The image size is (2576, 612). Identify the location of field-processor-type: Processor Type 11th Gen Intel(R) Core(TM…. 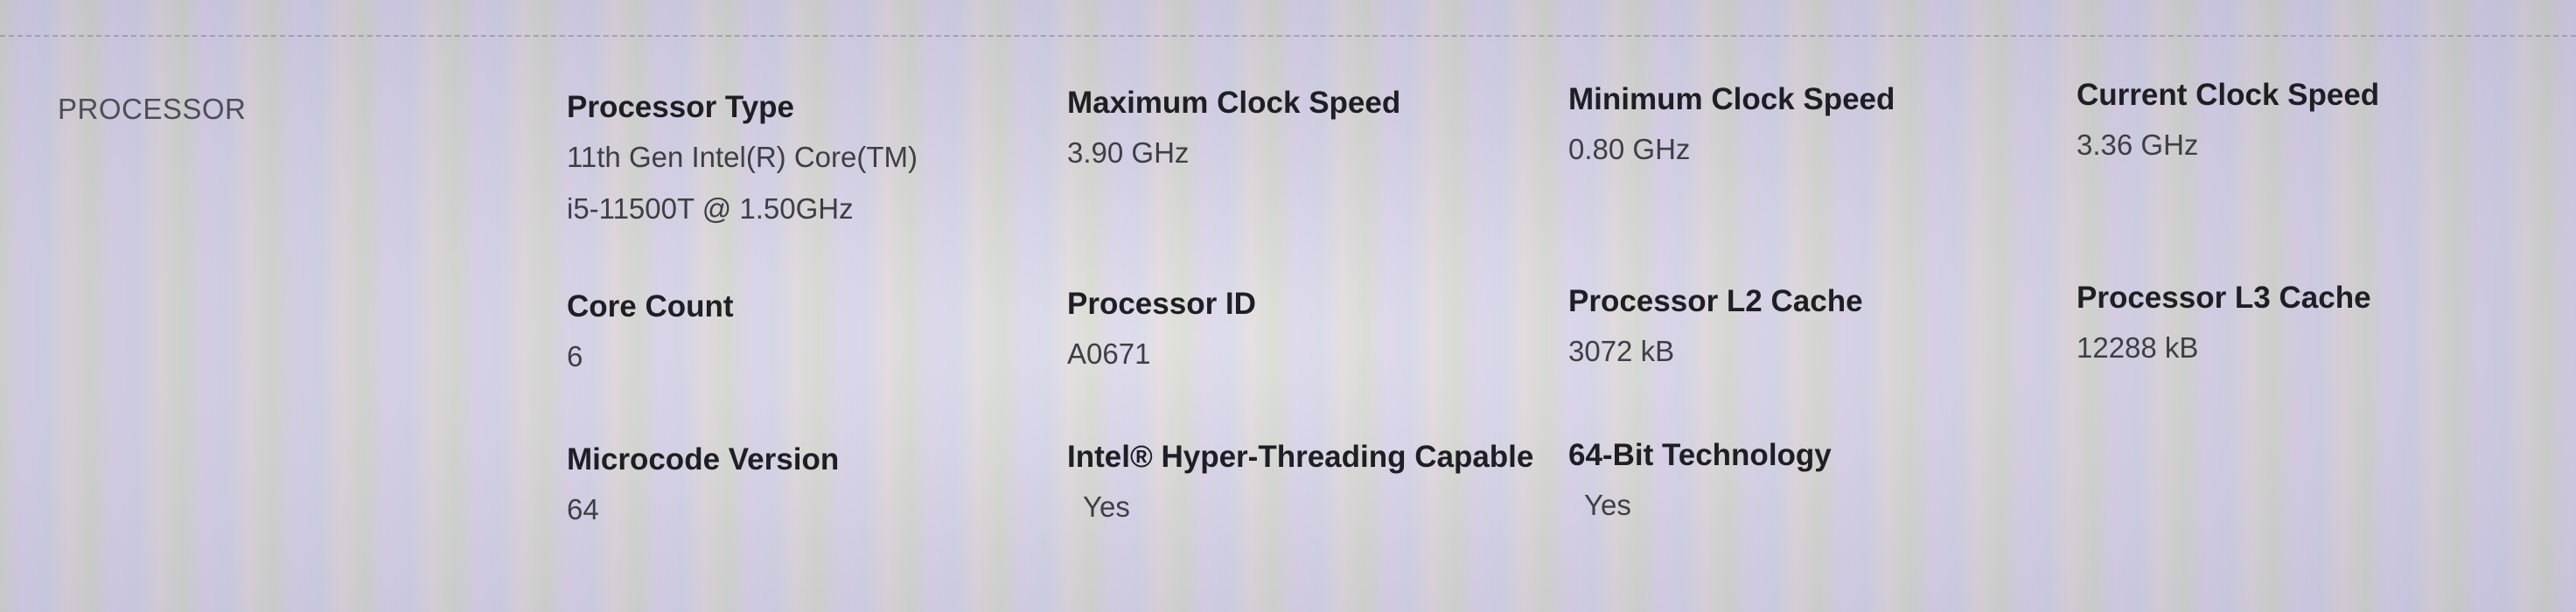
(812, 161).